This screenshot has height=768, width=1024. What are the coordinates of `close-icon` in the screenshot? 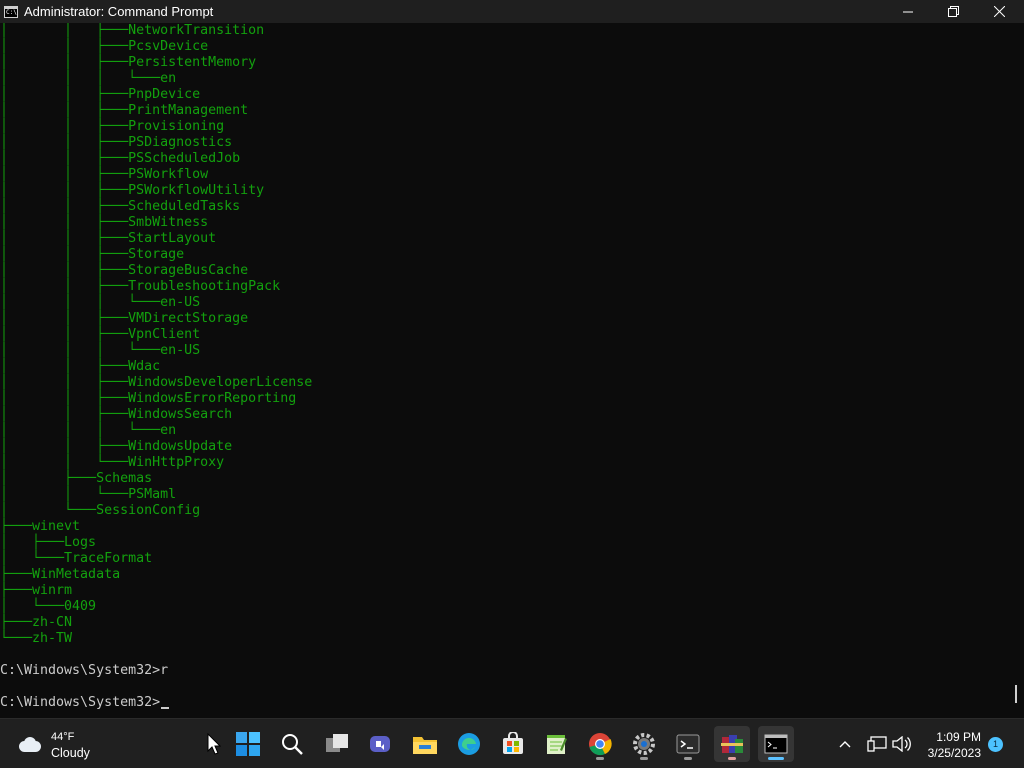 It's located at (999, 11).